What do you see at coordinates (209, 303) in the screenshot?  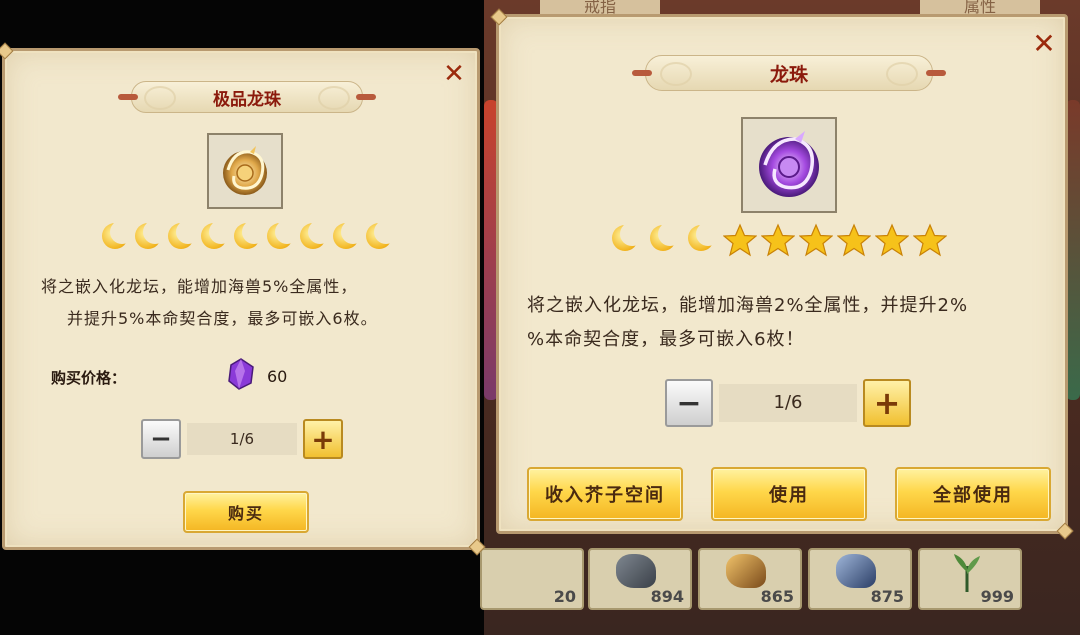 I see `left-description: 将之嵌入化龙坛，能增加海兽5%全属性， 并提升5%本命契合度，最多可嵌入6枚。` at bounding box center [209, 303].